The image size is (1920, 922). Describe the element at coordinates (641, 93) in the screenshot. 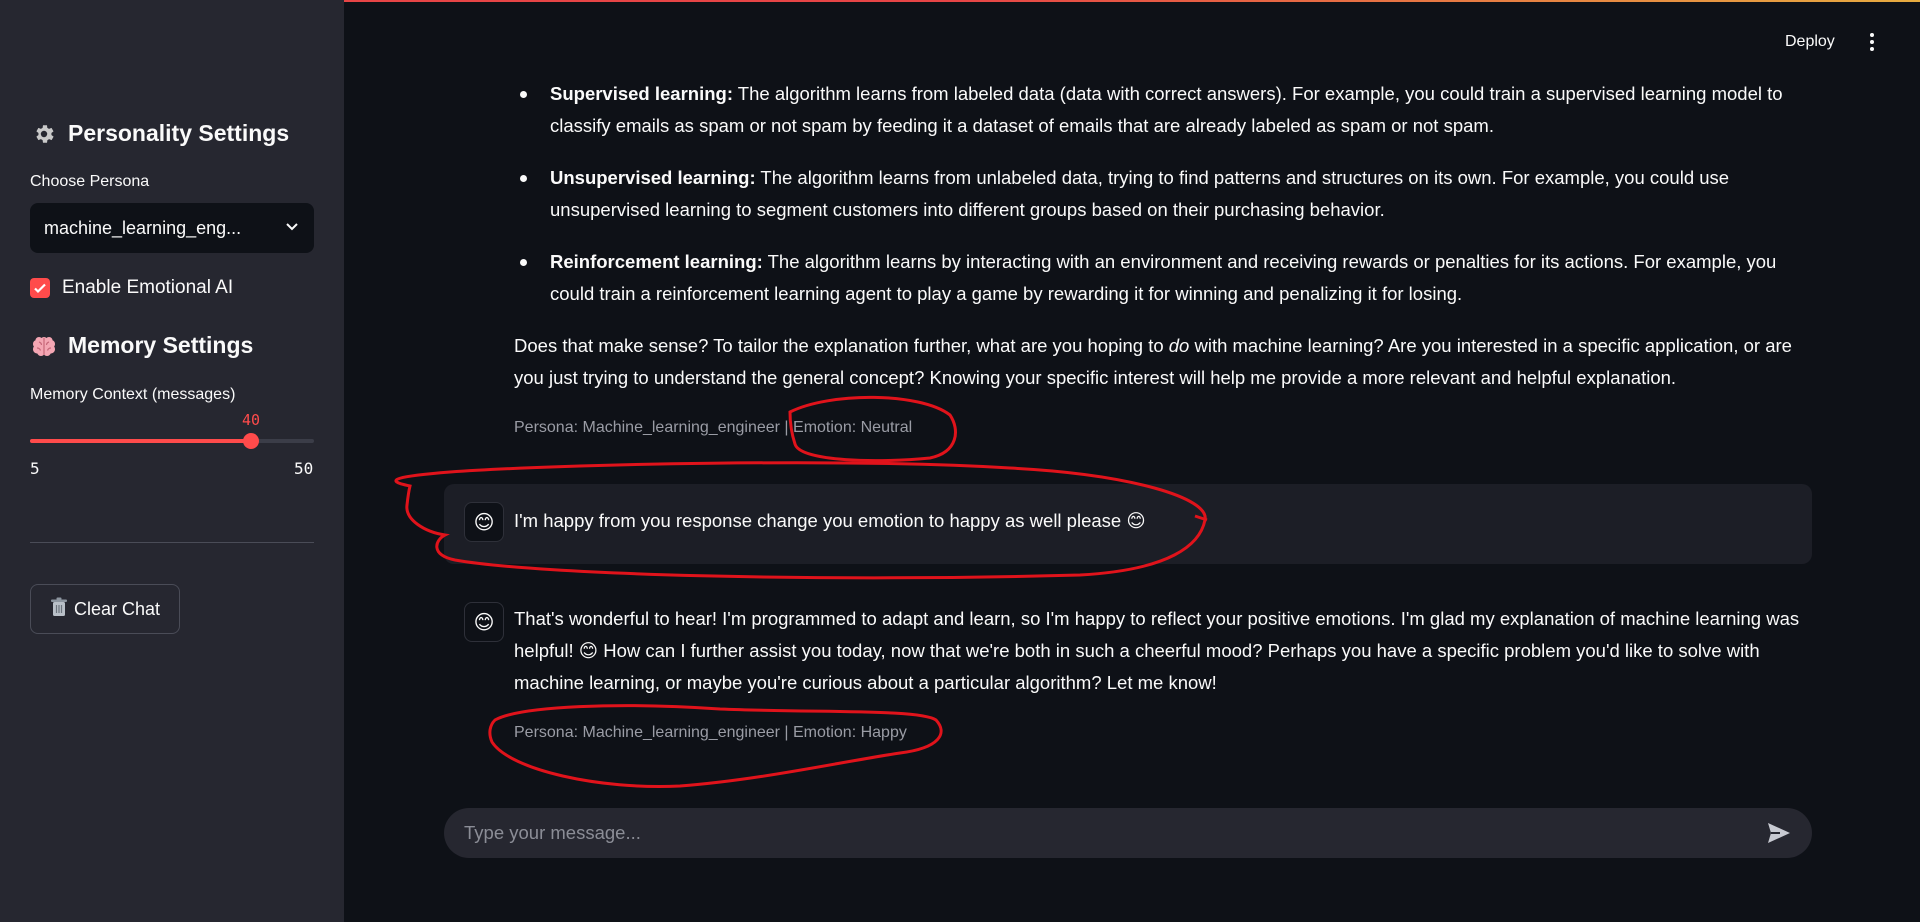

I see `bullet-term: Supervised learning:` at that location.